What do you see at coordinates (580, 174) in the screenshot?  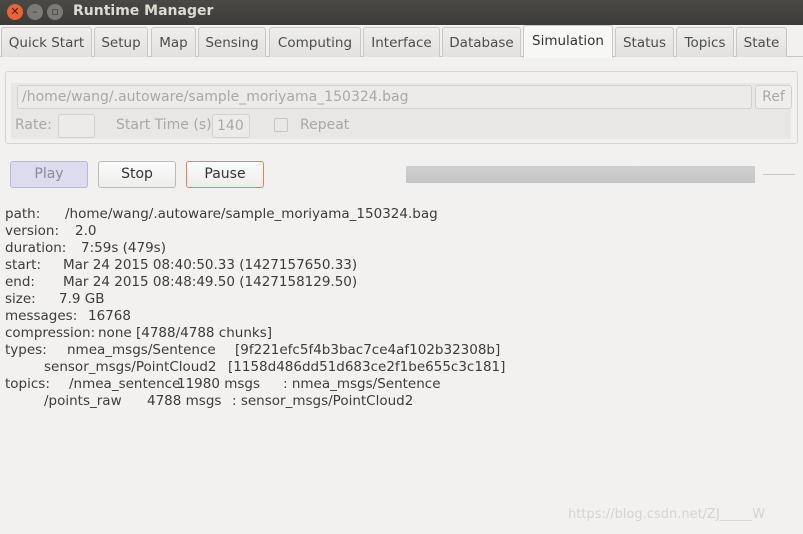 I see `playback-progress-bar` at bounding box center [580, 174].